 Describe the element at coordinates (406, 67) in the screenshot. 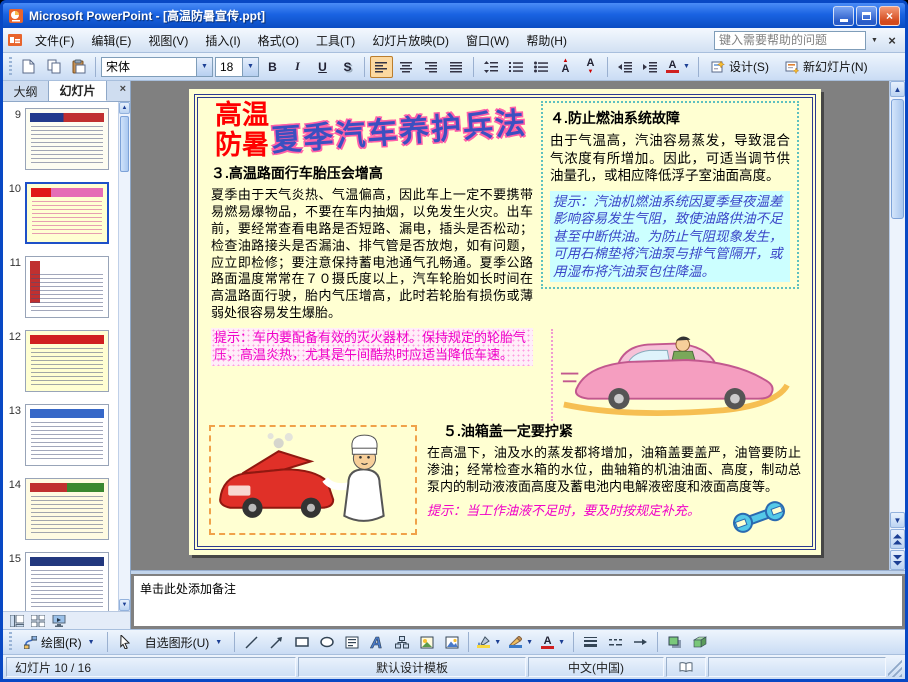

I see `align-center-button` at that location.